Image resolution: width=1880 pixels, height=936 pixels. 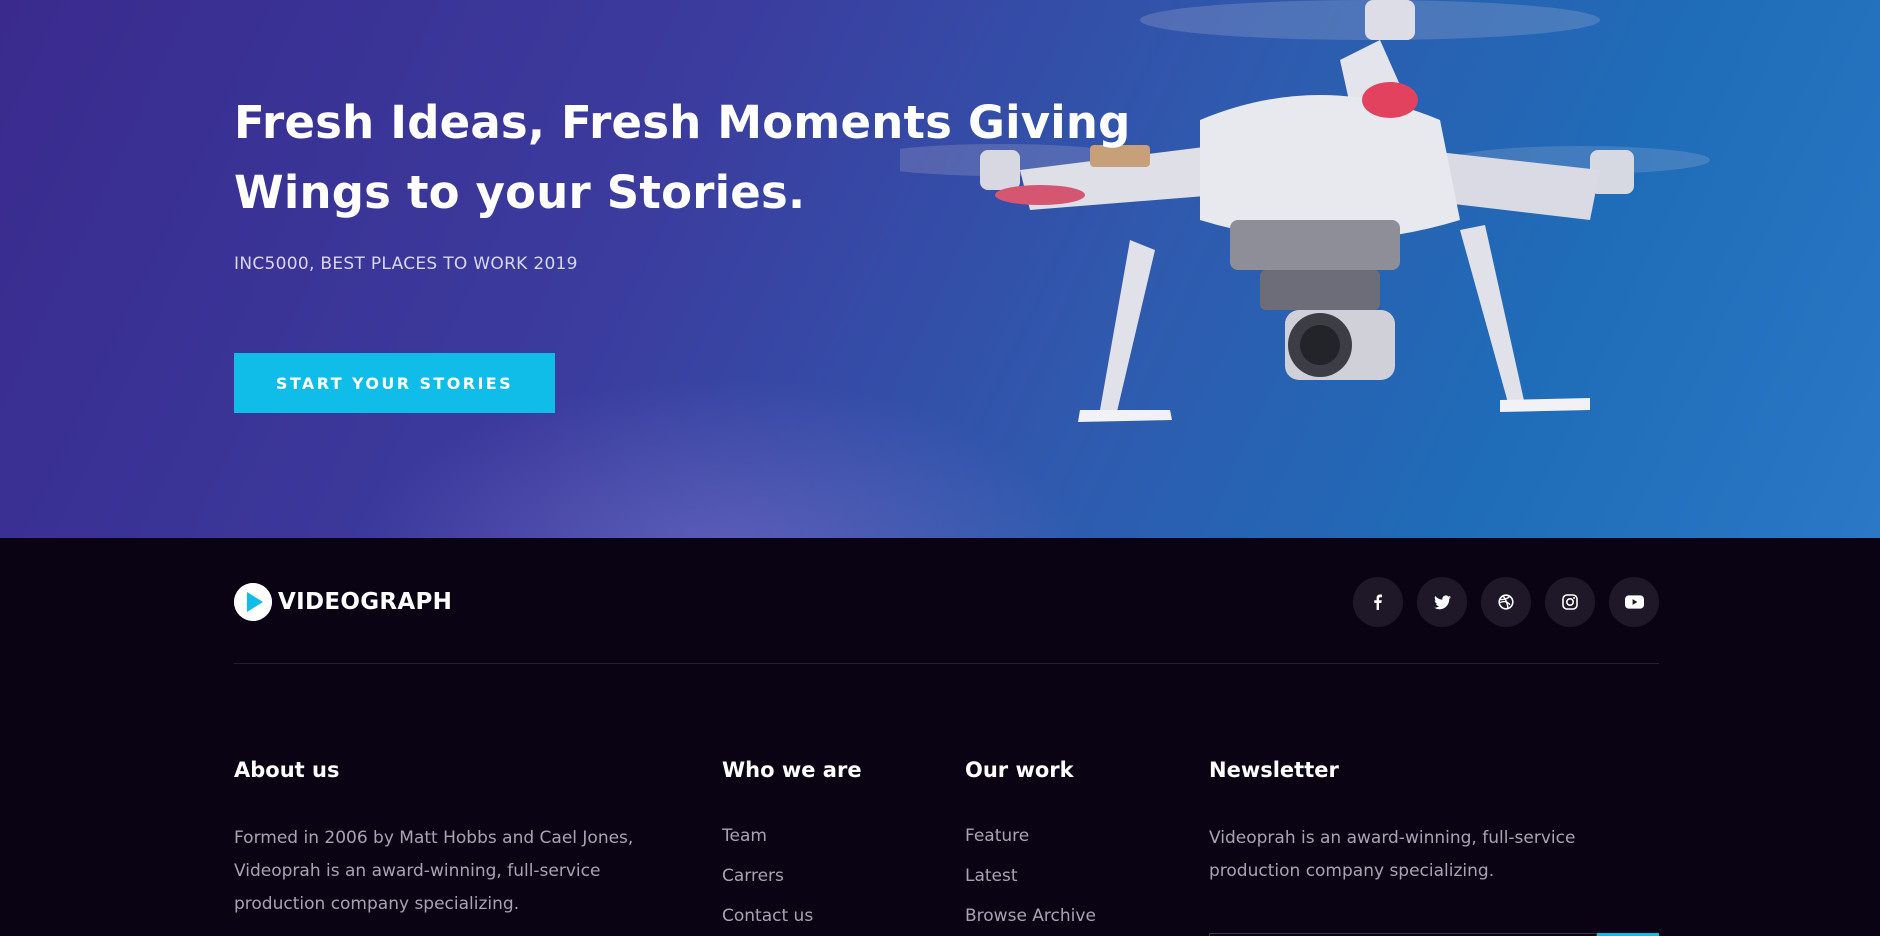 I want to click on hero-subtitle: INC5000, BEST PLACES TO WORK 2019, so click(x=406, y=264).